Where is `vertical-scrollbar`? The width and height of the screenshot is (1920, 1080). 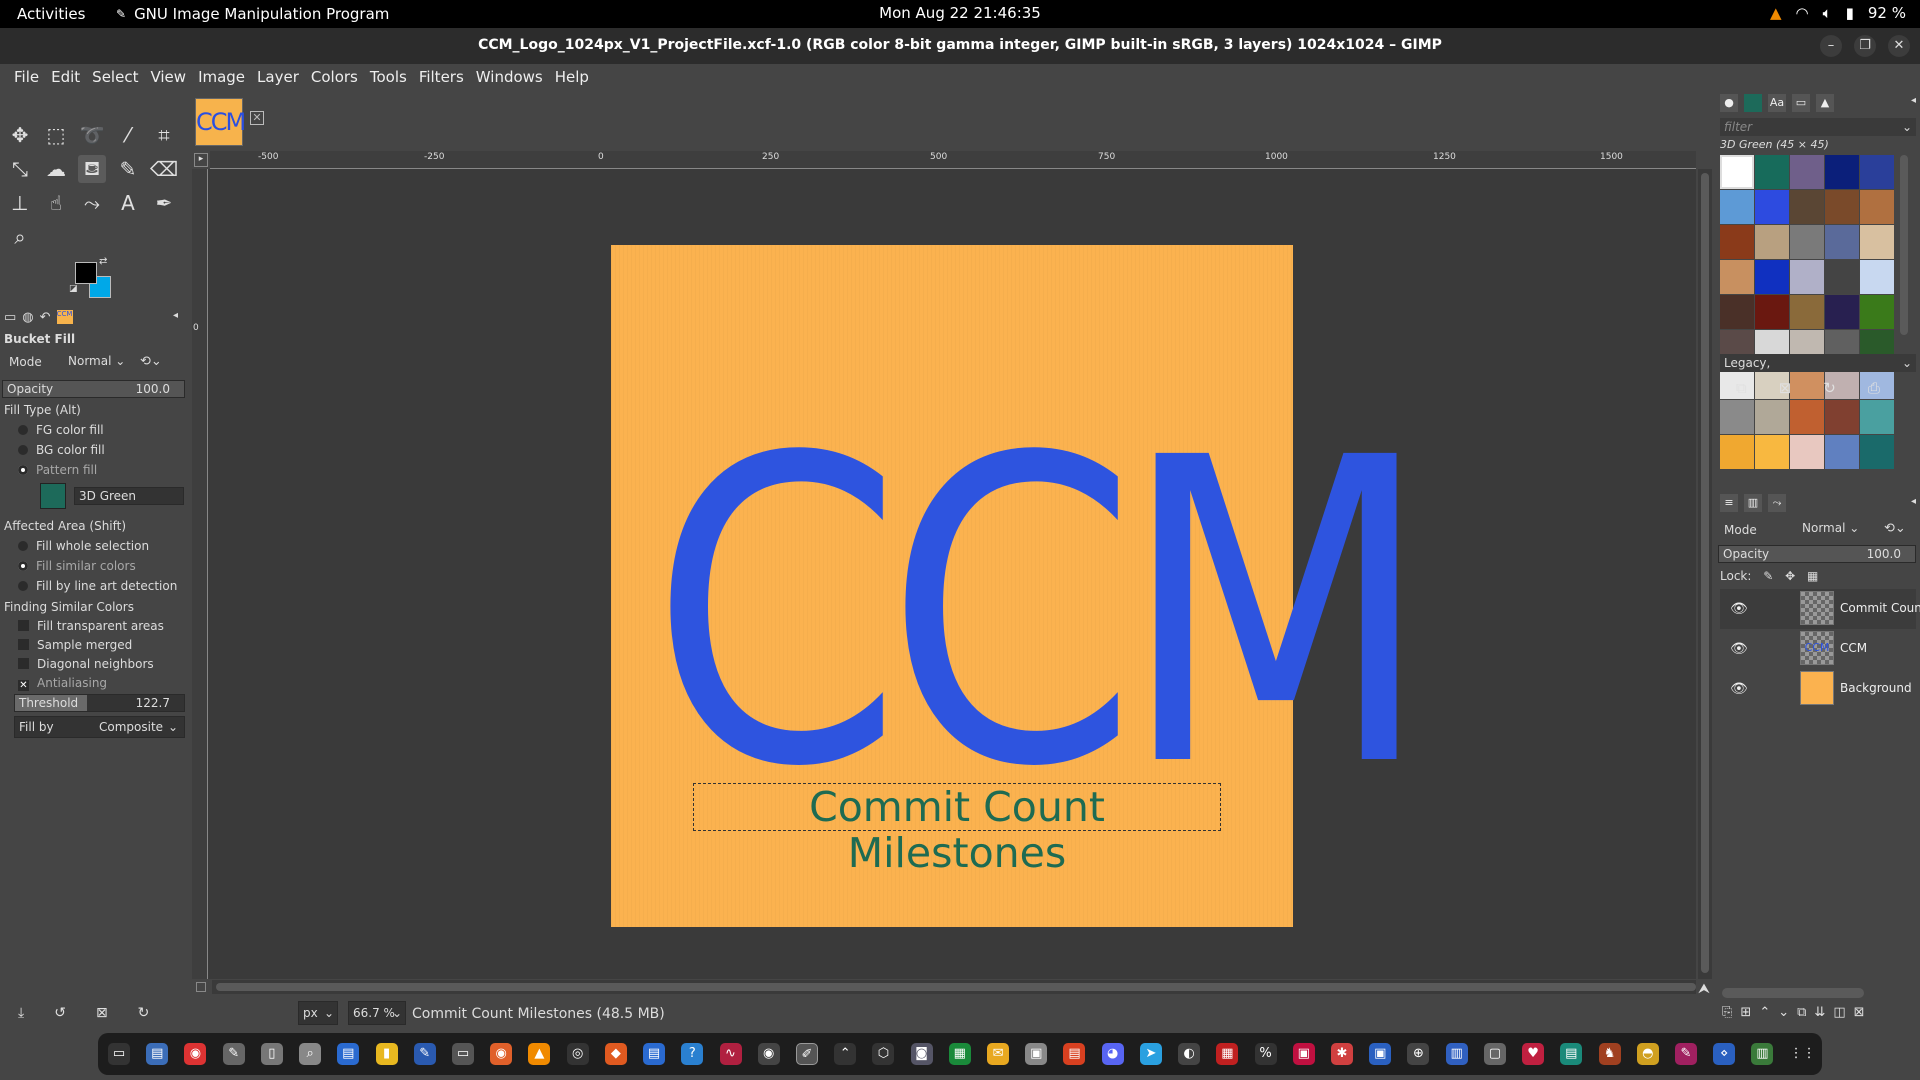 vertical-scrollbar is located at coordinates (1705, 574).